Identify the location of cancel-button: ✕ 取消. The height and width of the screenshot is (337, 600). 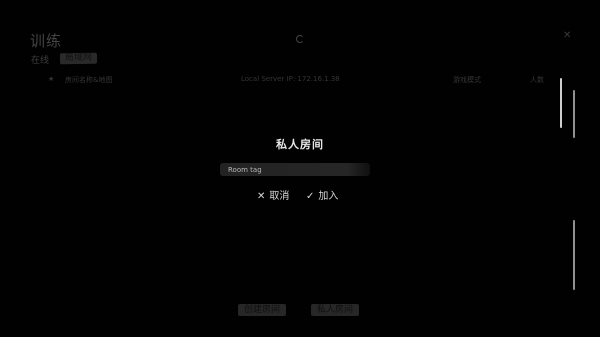
(273, 194).